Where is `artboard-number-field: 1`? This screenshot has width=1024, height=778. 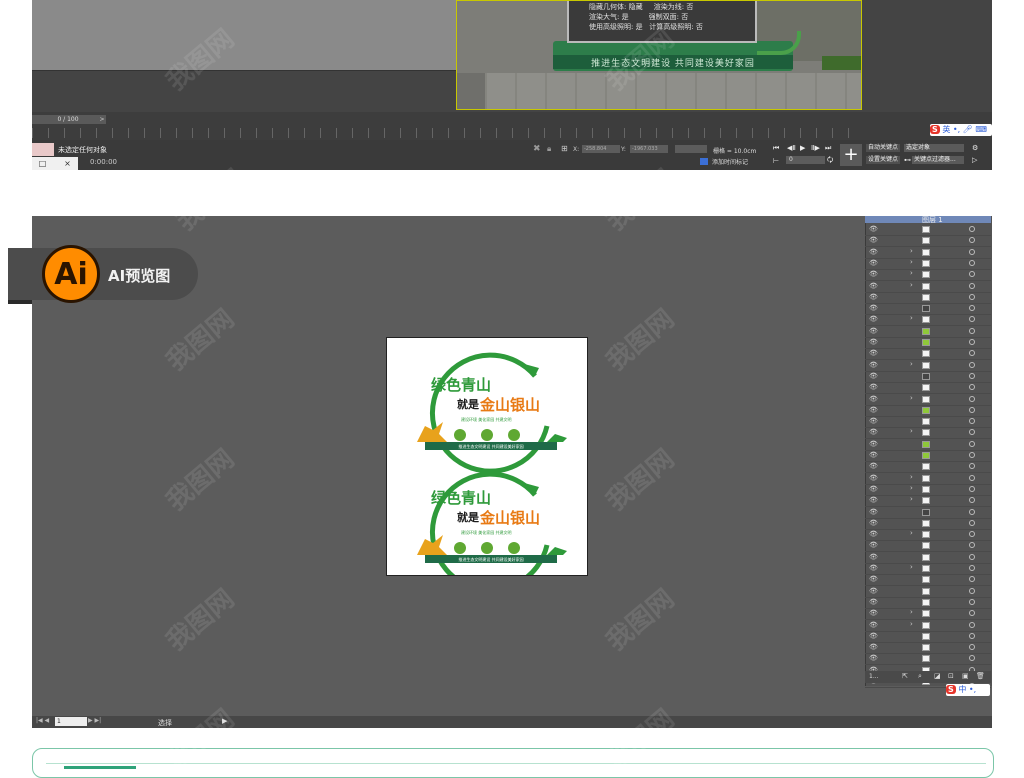
artboard-number-field: 1 is located at coordinates (71, 721).